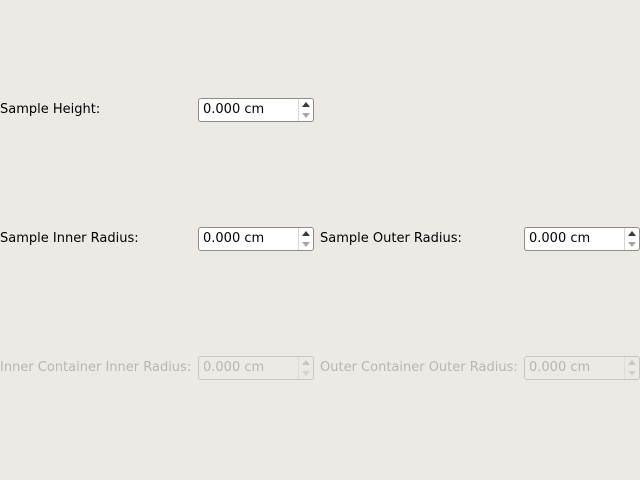 The image size is (640, 480). I want to click on sample-outer-radius-spinbox: 0.000 cm, so click(582, 239).